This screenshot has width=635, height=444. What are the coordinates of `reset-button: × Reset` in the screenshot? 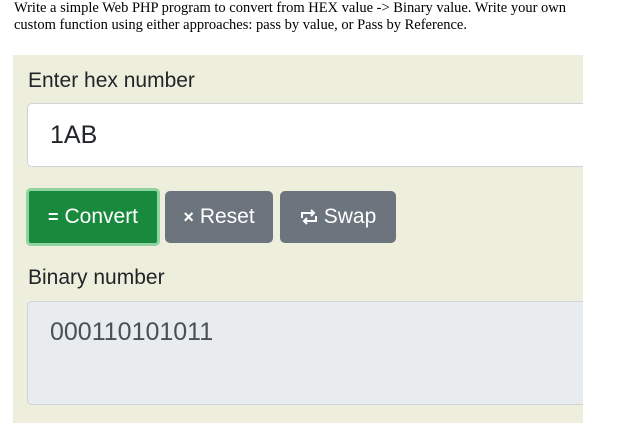 It's located at (219, 217).